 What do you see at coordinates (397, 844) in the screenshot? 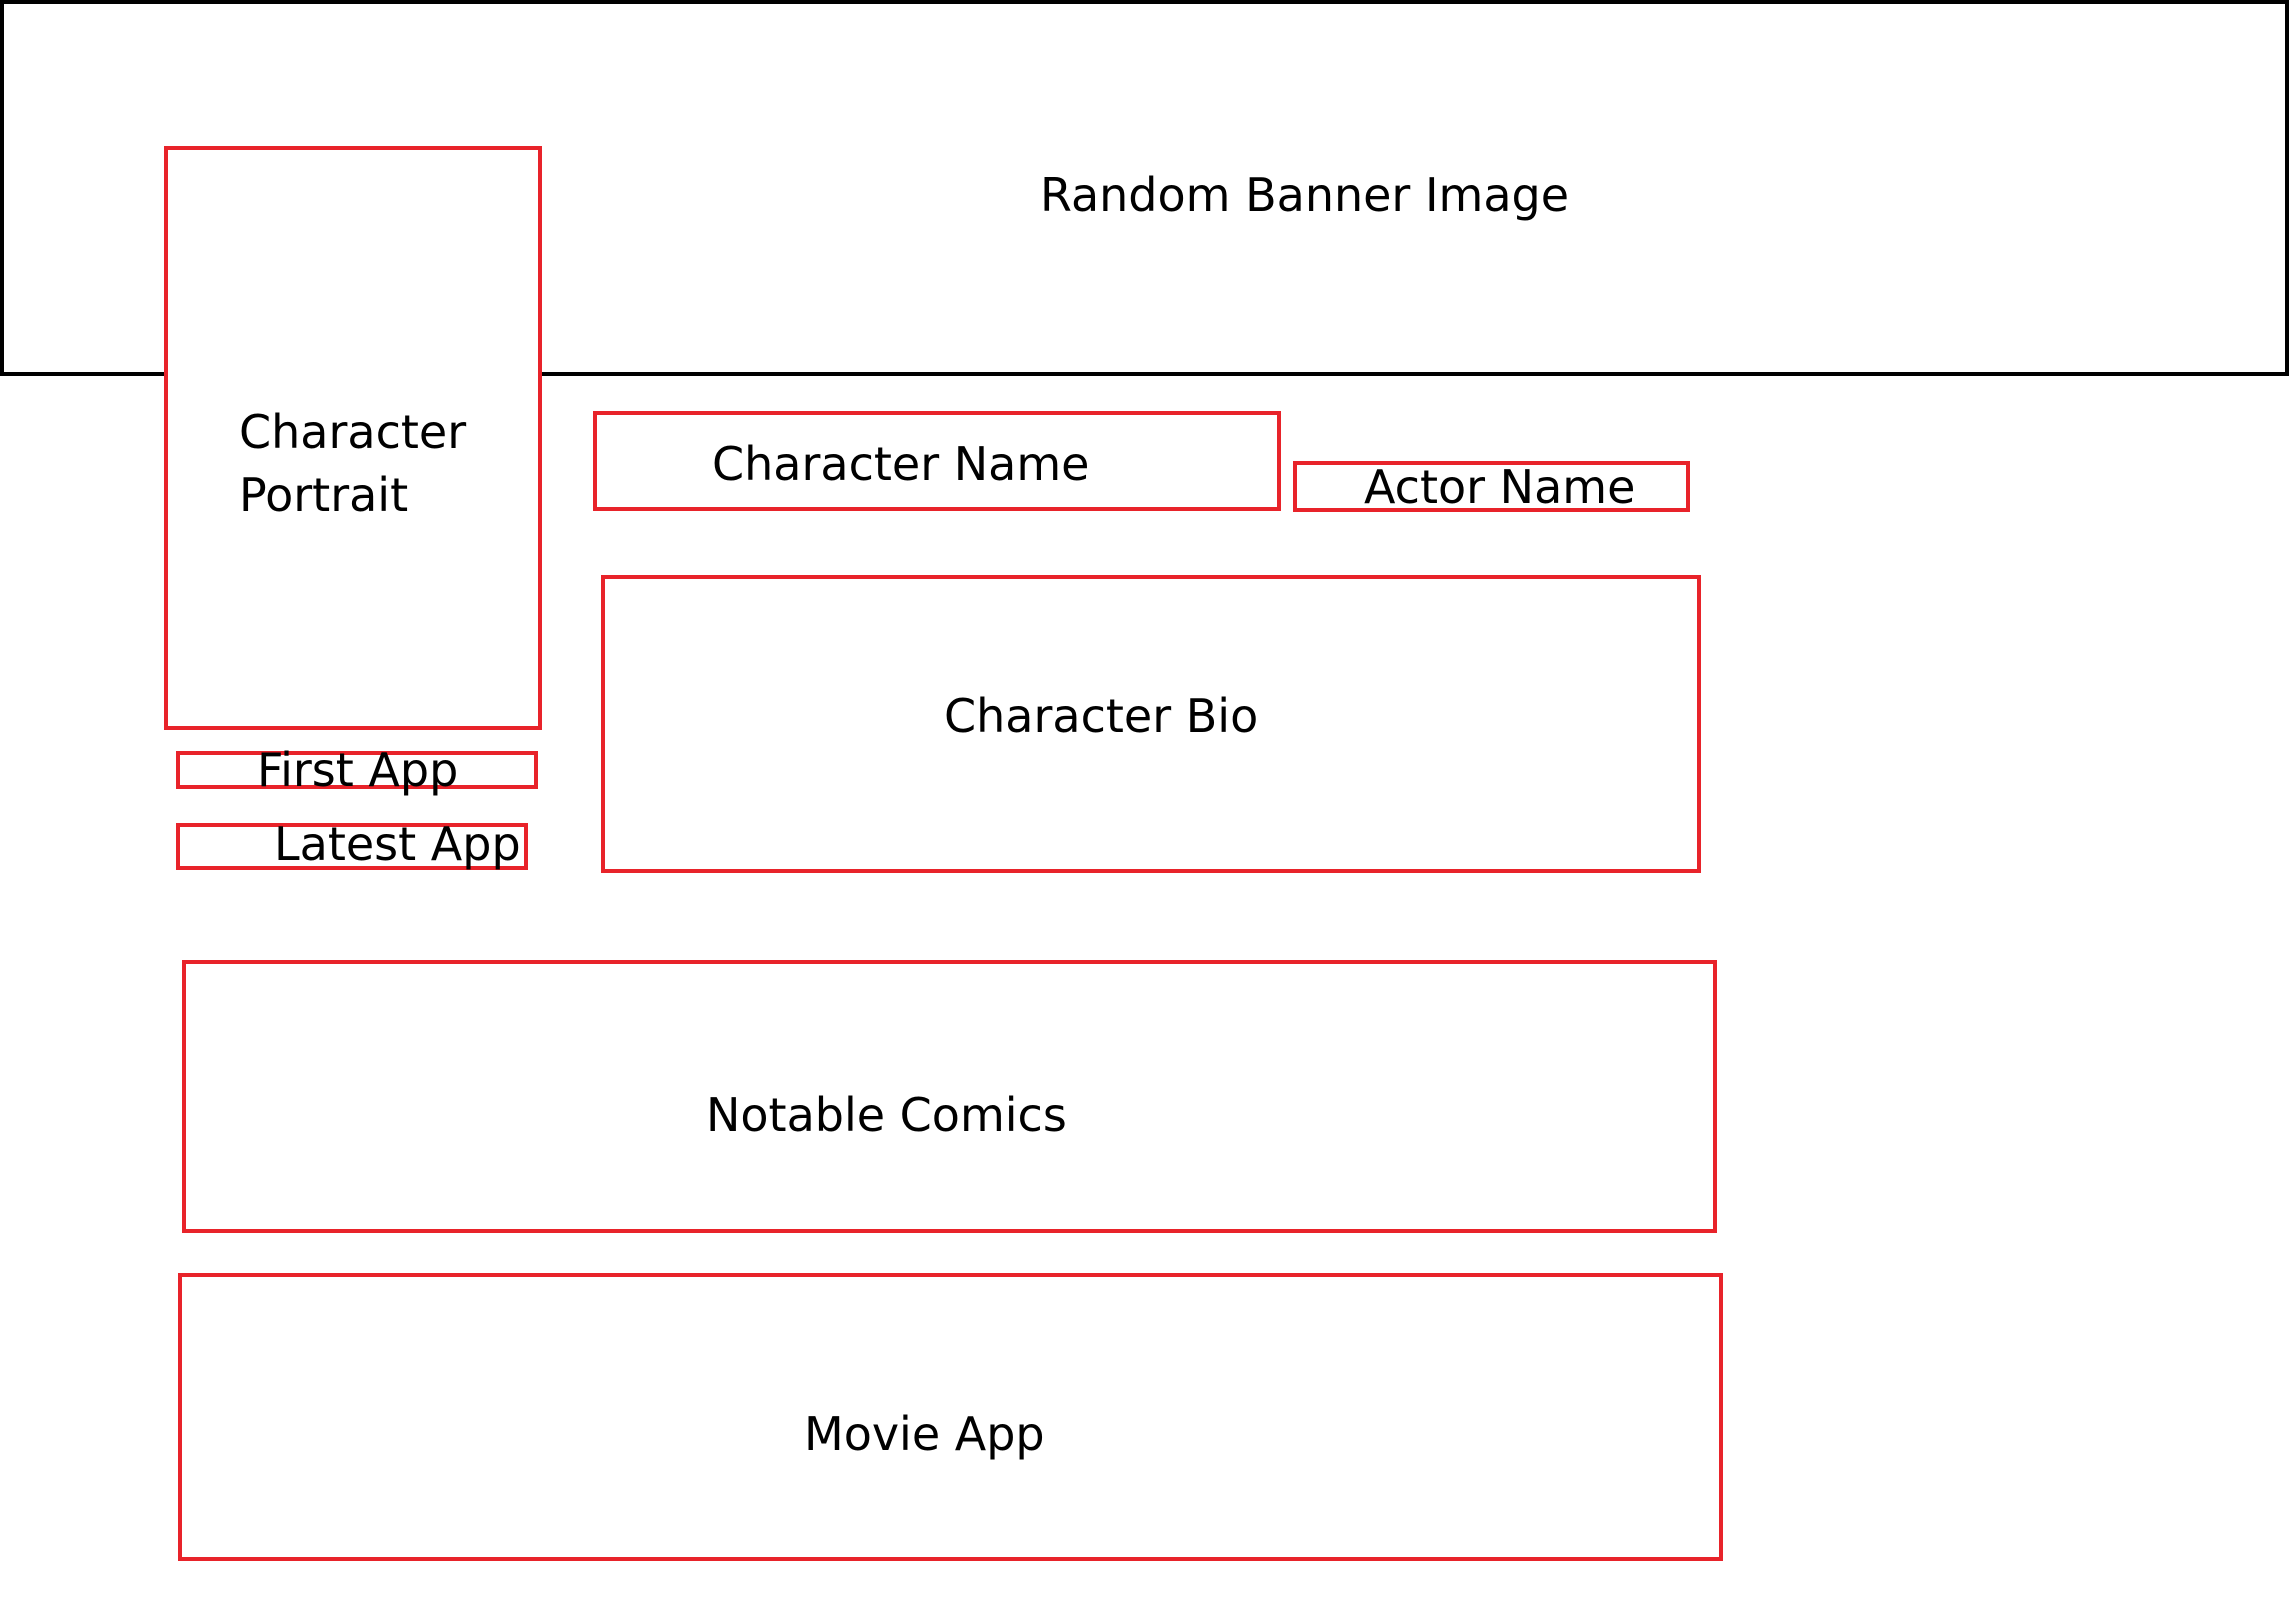
I see `latest-app-label: Latest App` at bounding box center [397, 844].